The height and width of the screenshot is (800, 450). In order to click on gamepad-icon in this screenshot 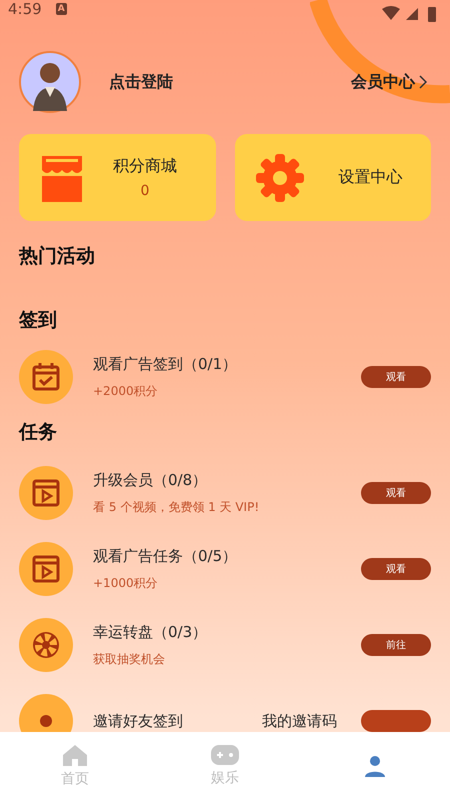, I will do `click(225, 755)`.